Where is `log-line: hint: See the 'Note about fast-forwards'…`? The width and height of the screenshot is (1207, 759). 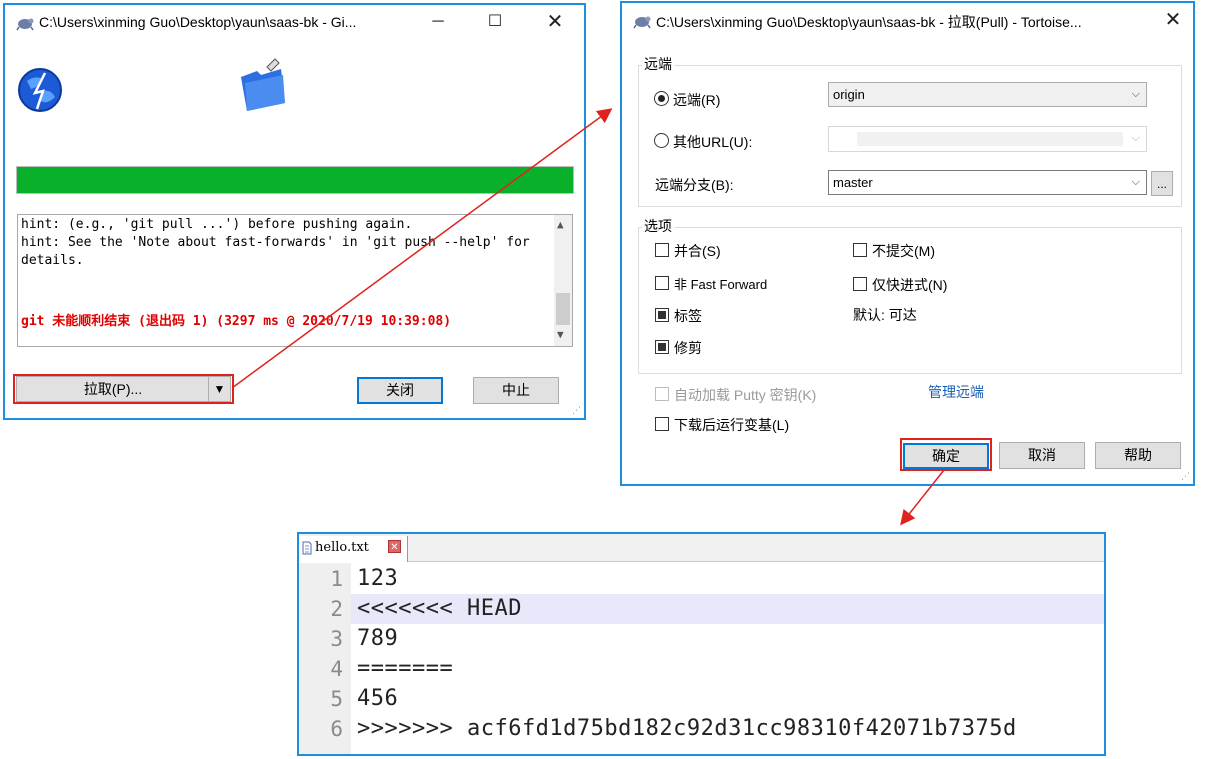 log-line: hint: See the 'Note about fast-forwards'… is located at coordinates (275, 242).